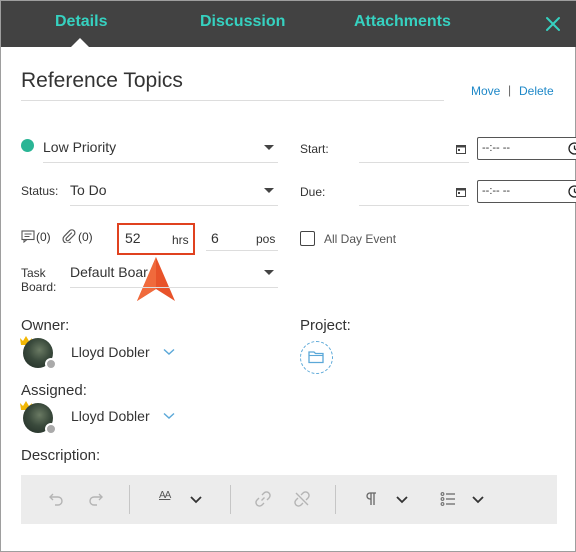 The height and width of the screenshot is (552, 576). Describe the element at coordinates (133, 238) in the screenshot. I see `hours-input: 52` at that location.